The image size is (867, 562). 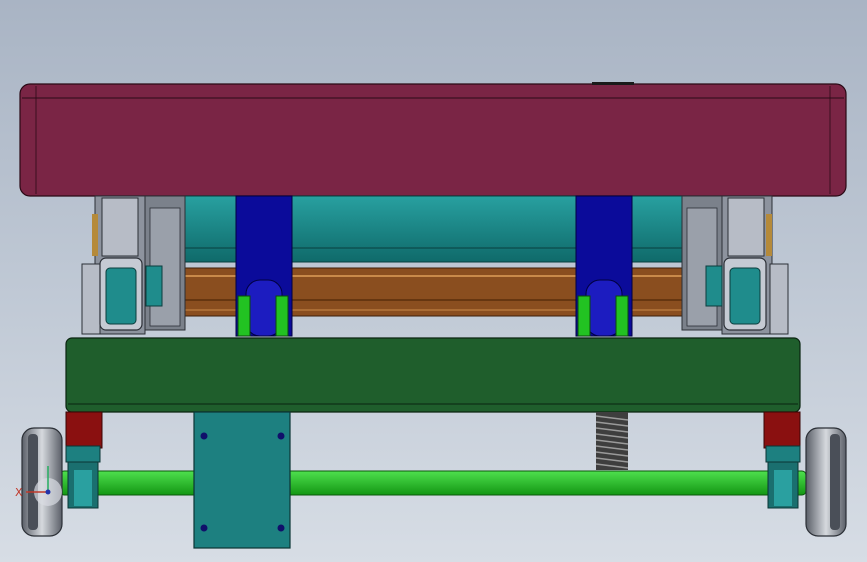 What do you see at coordinates (84, 460) in the screenshot?
I see `left-caster-assembly` at bounding box center [84, 460].